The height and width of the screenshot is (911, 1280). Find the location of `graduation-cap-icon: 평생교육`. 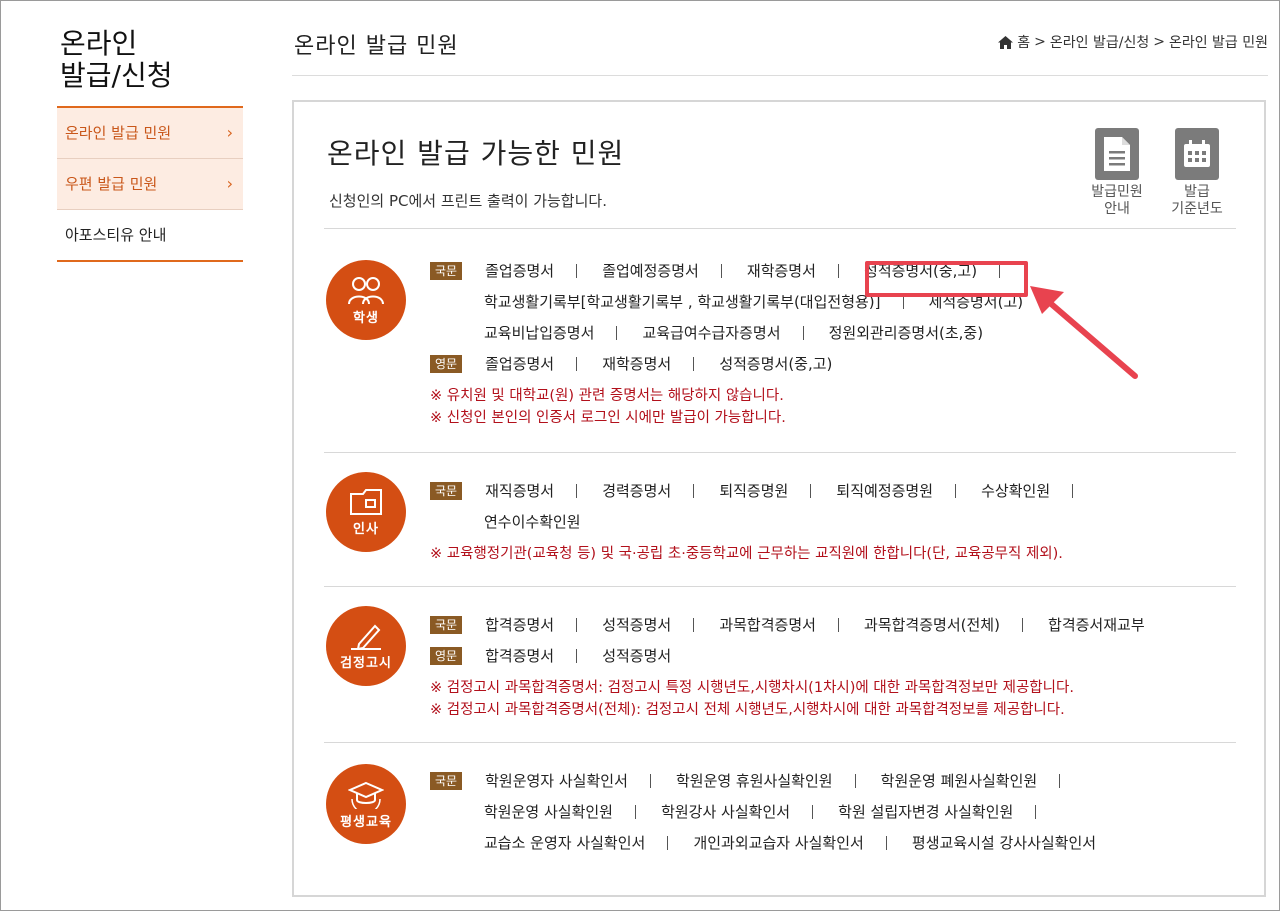

graduation-cap-icon: 평생교육 is located at coordinates (366, 804).